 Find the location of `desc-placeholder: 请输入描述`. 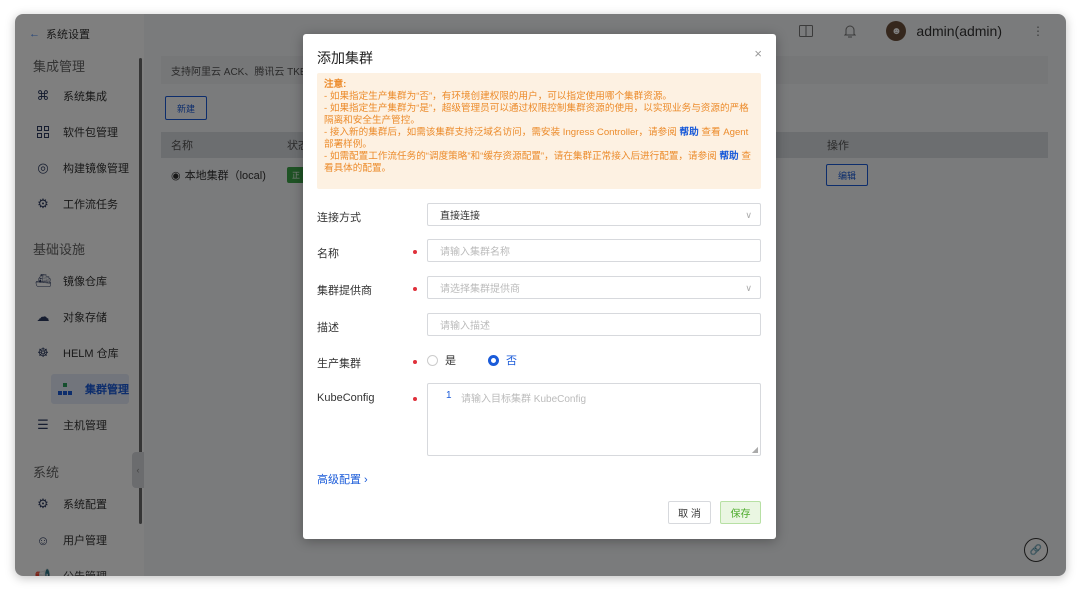

desc-placeholder: 请输入描述 is located at coordinates (465, 326).